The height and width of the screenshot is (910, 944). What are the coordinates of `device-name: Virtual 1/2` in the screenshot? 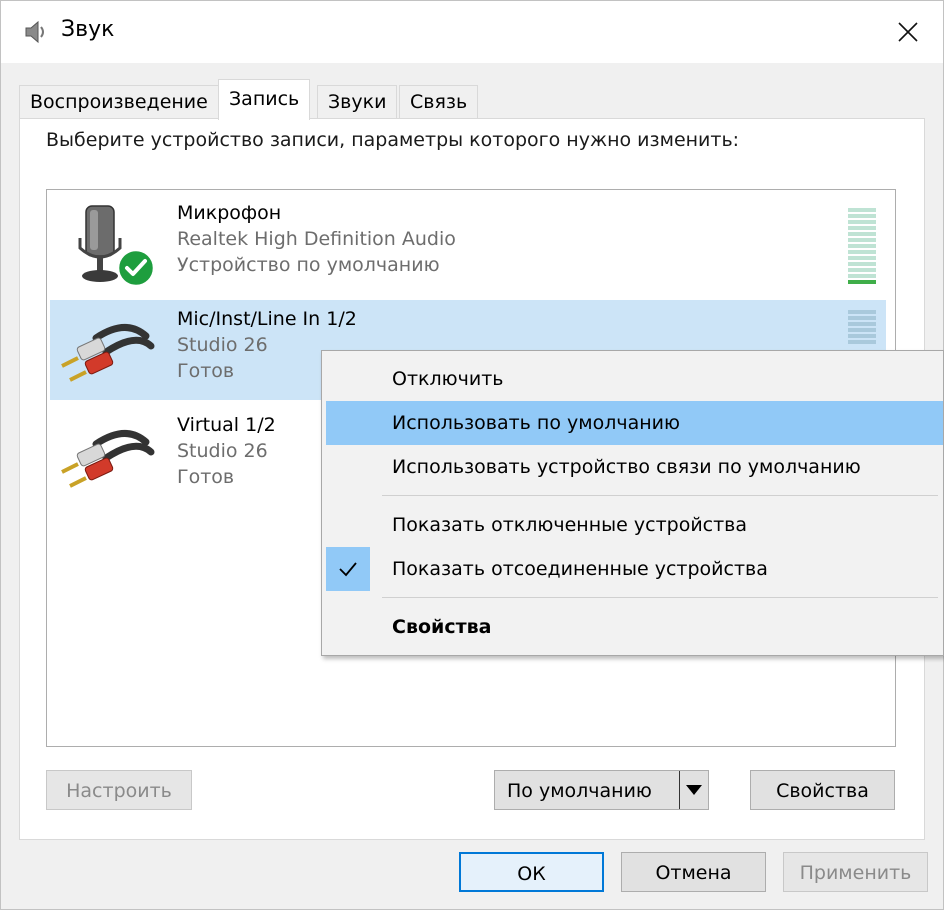 It's located at (226, 425).